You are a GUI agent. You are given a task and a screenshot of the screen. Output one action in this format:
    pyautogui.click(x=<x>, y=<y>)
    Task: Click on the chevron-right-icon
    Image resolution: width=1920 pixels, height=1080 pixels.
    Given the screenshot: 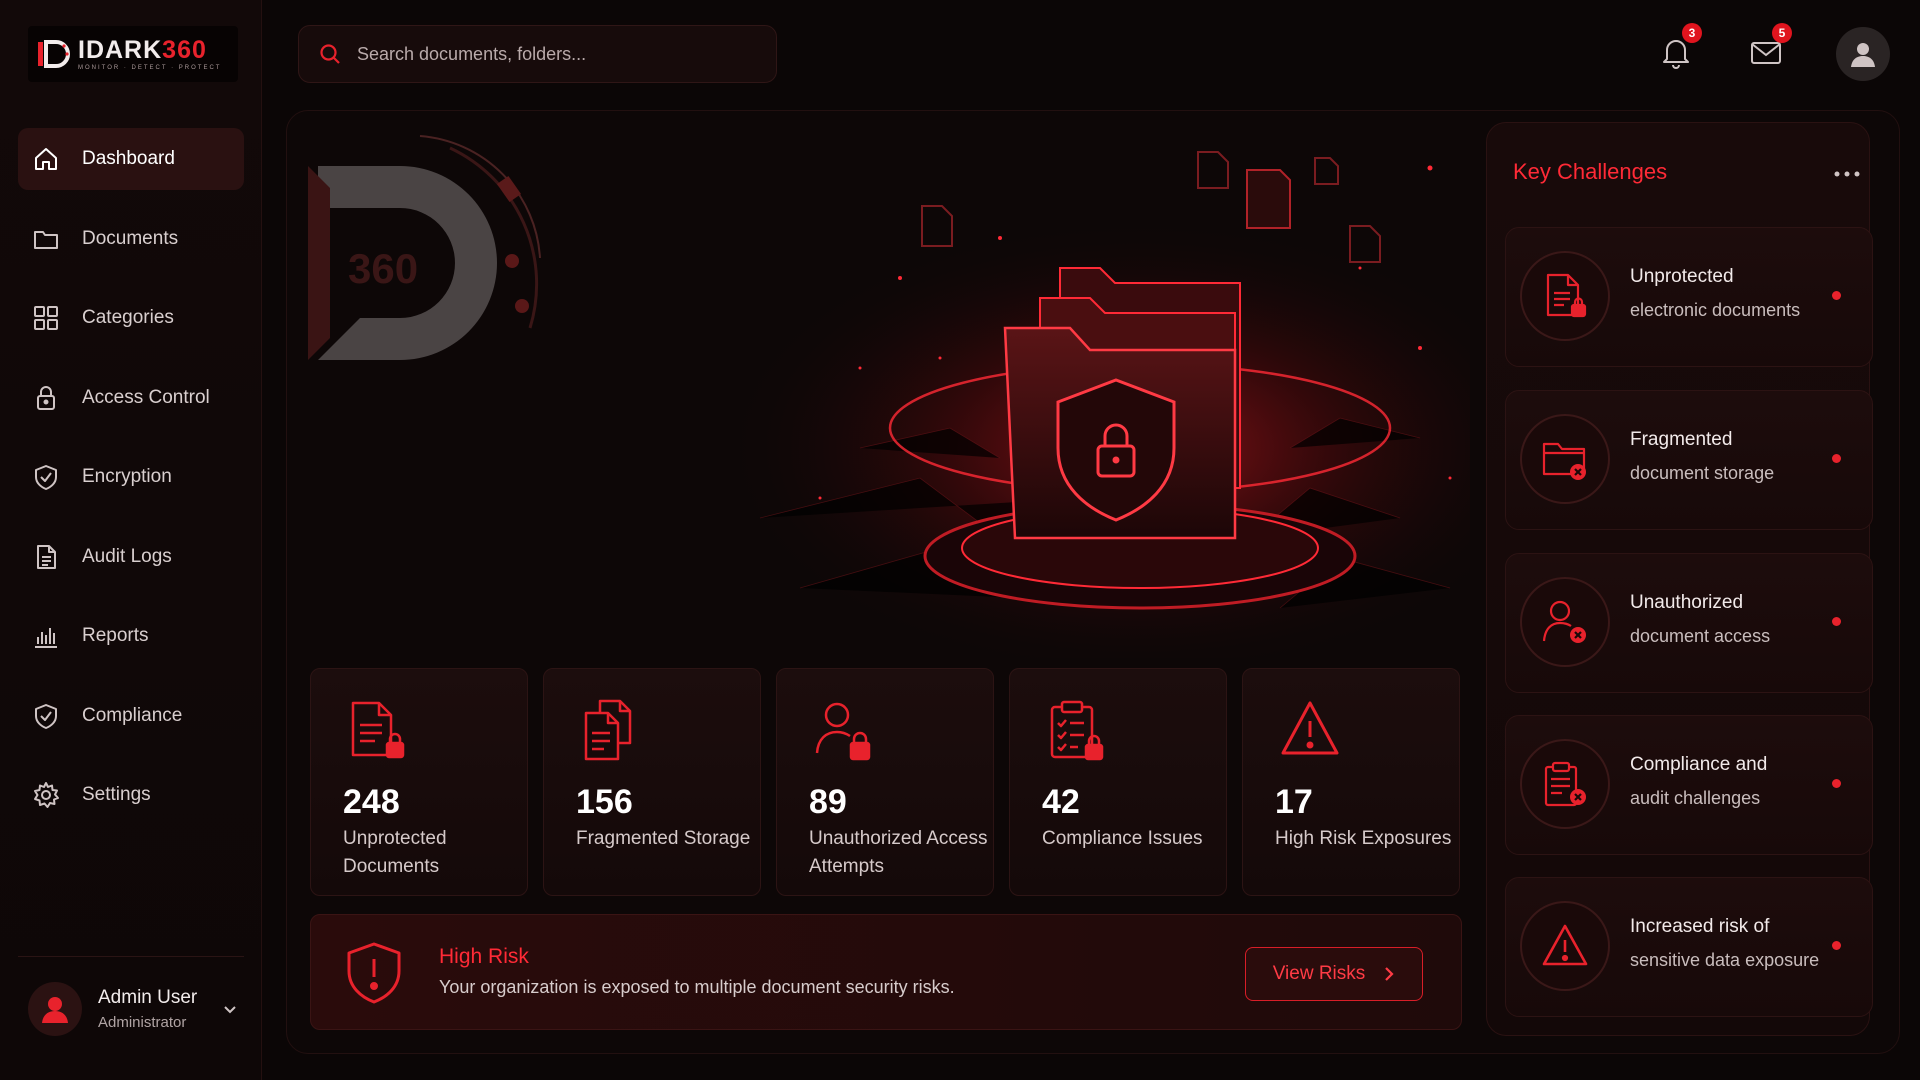 What is the action you would take?
    pyautogui.click(x=1389, y=974)
    